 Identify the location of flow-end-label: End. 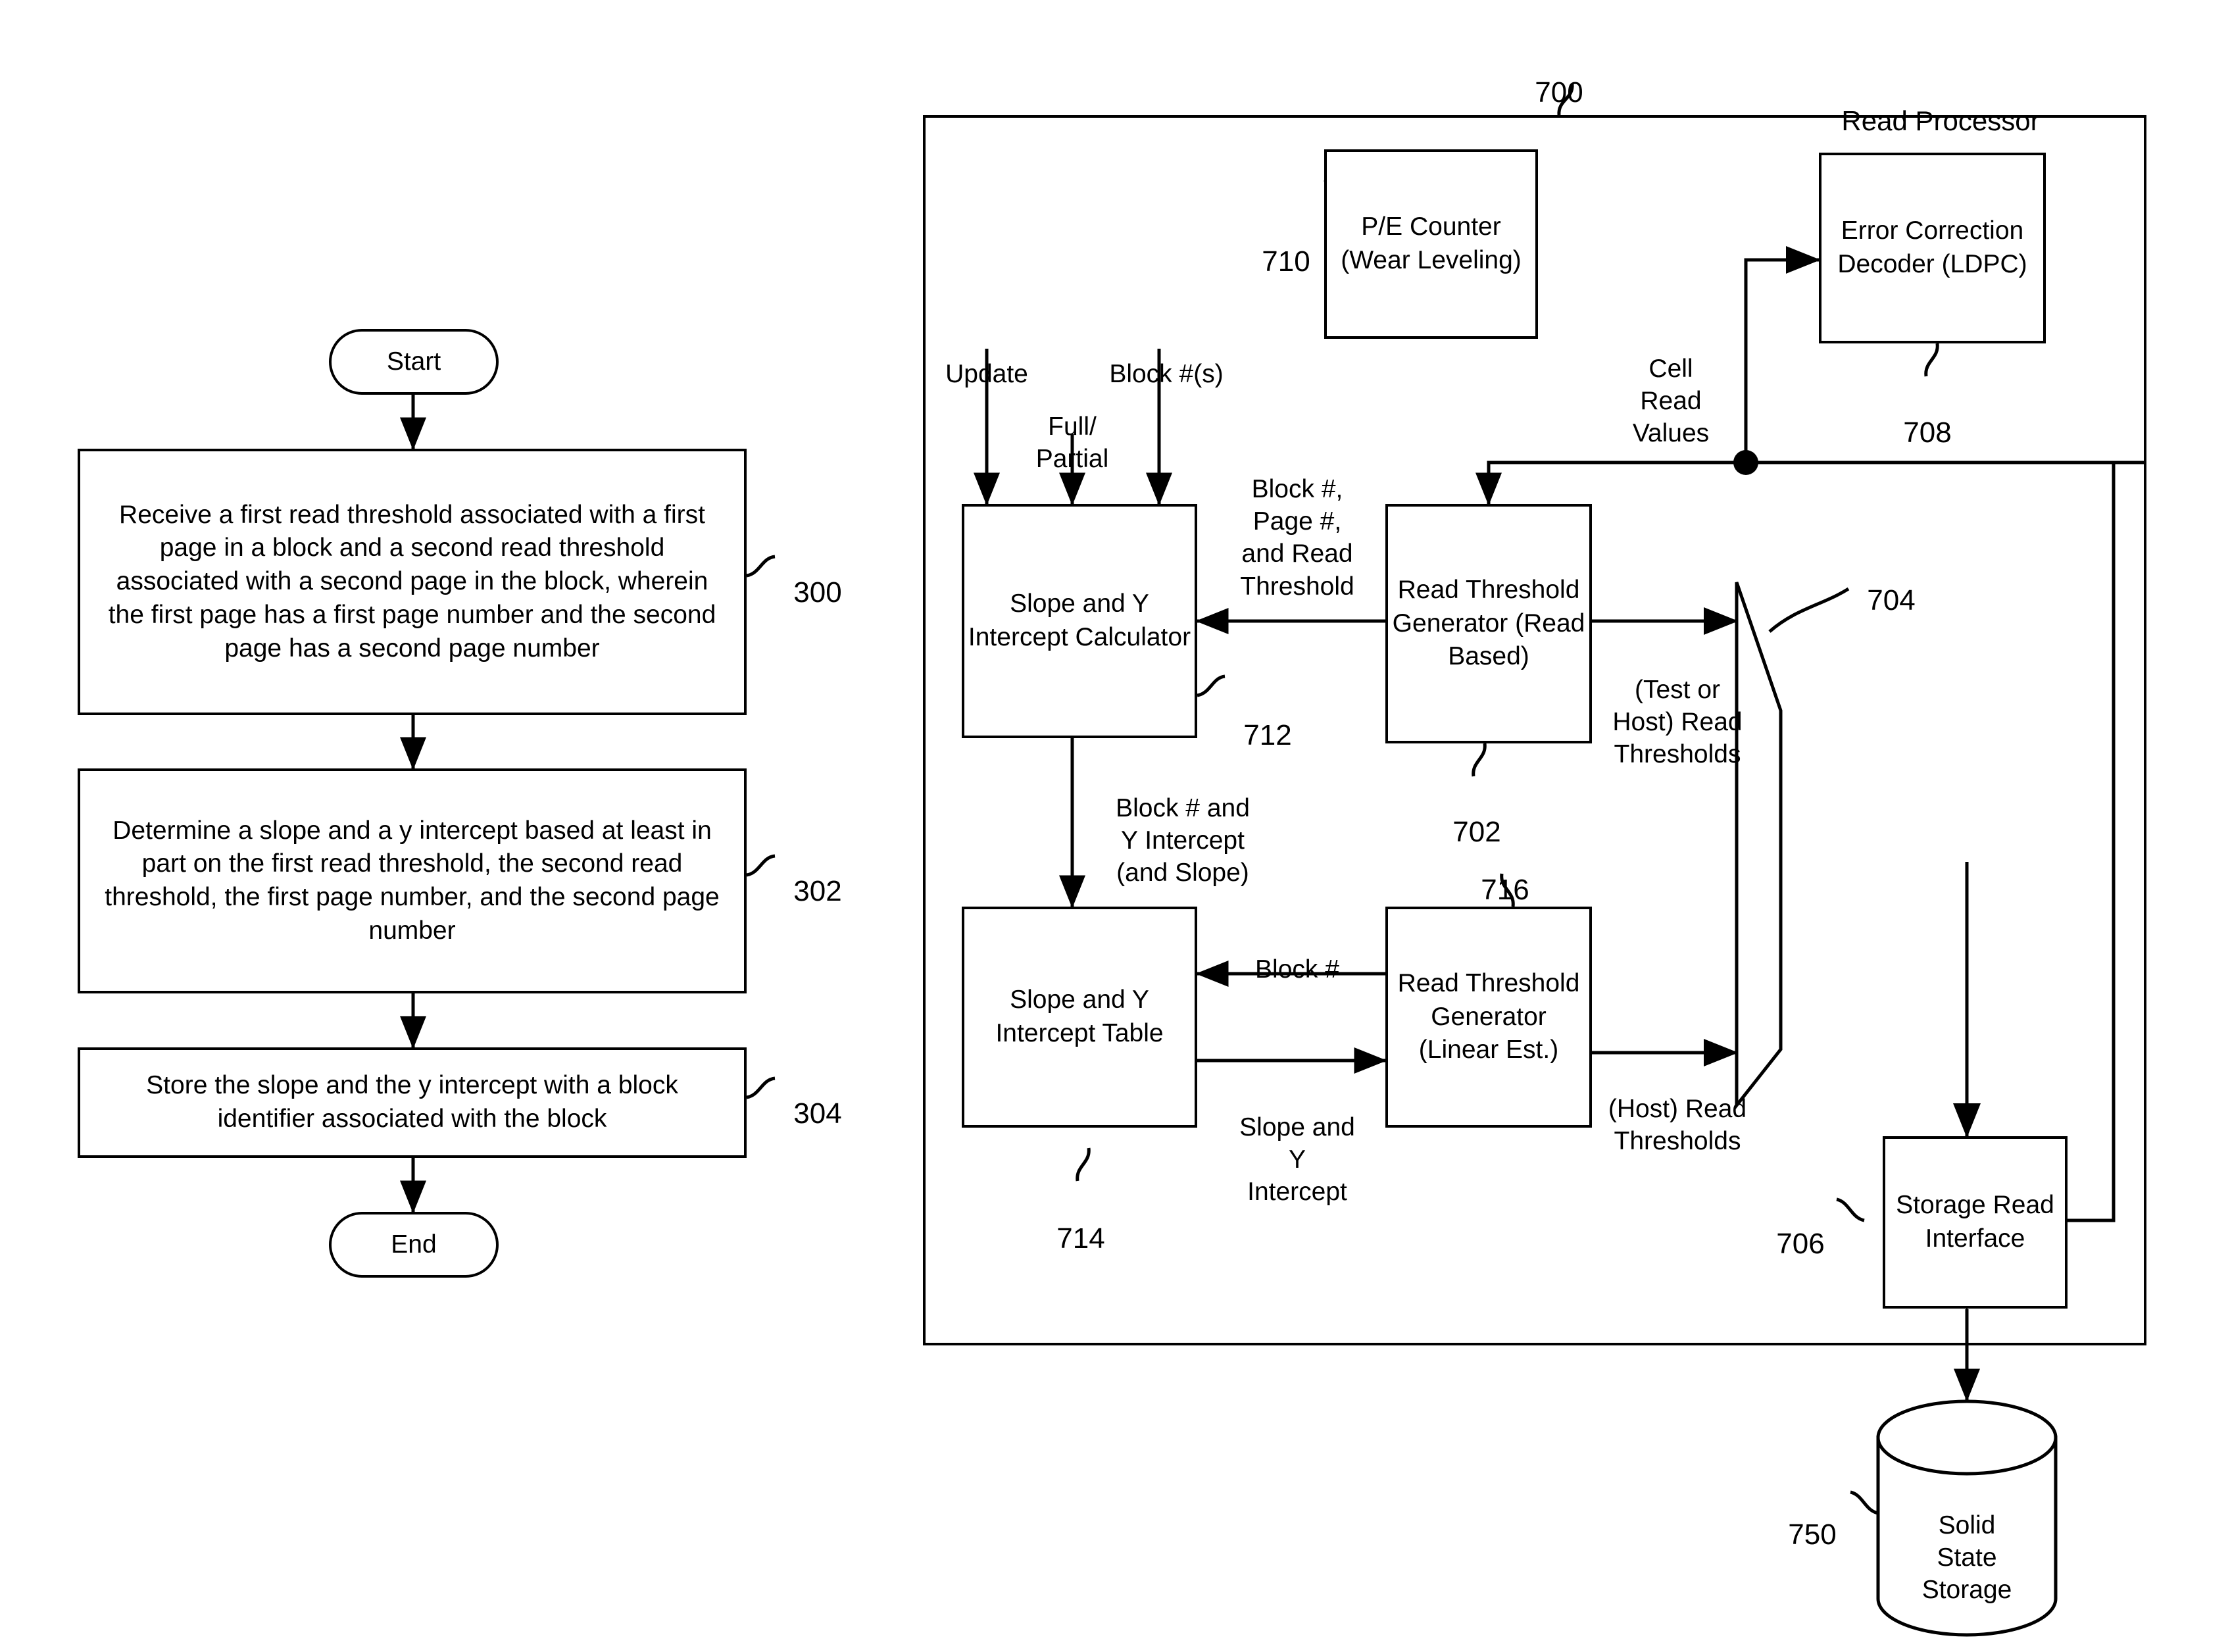
(414, 1245).